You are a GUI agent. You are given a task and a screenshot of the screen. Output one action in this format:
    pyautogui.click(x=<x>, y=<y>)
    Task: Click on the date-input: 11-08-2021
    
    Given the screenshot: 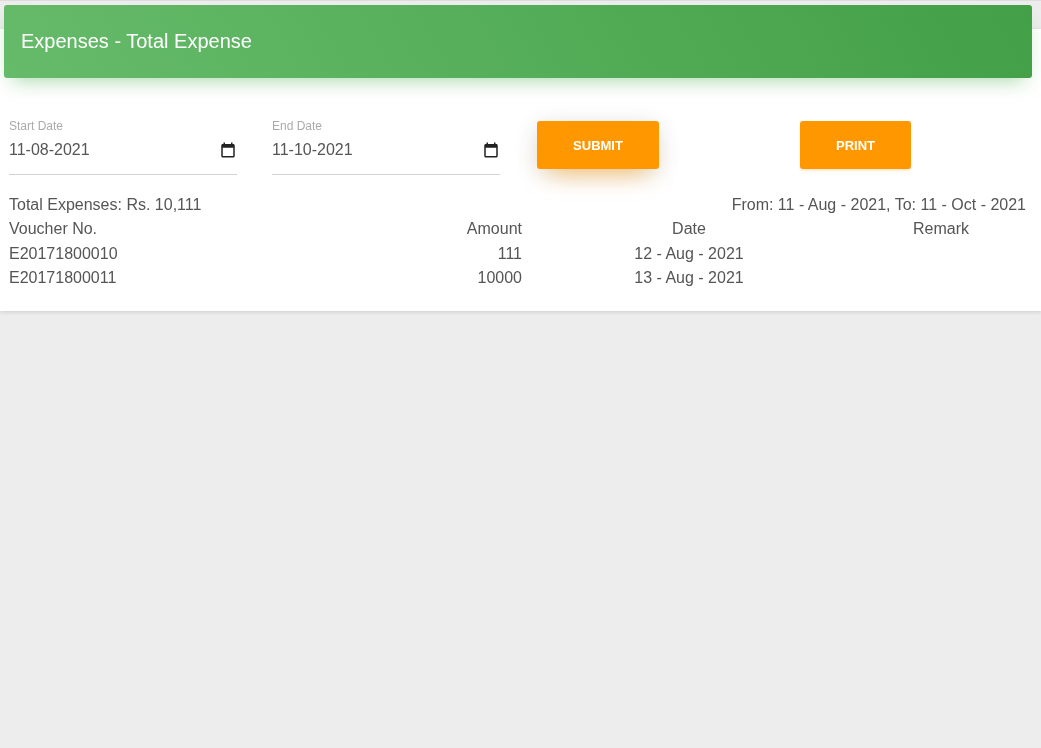 What is the action you would take?
    pyautogui.click(x=114, y=150)
    